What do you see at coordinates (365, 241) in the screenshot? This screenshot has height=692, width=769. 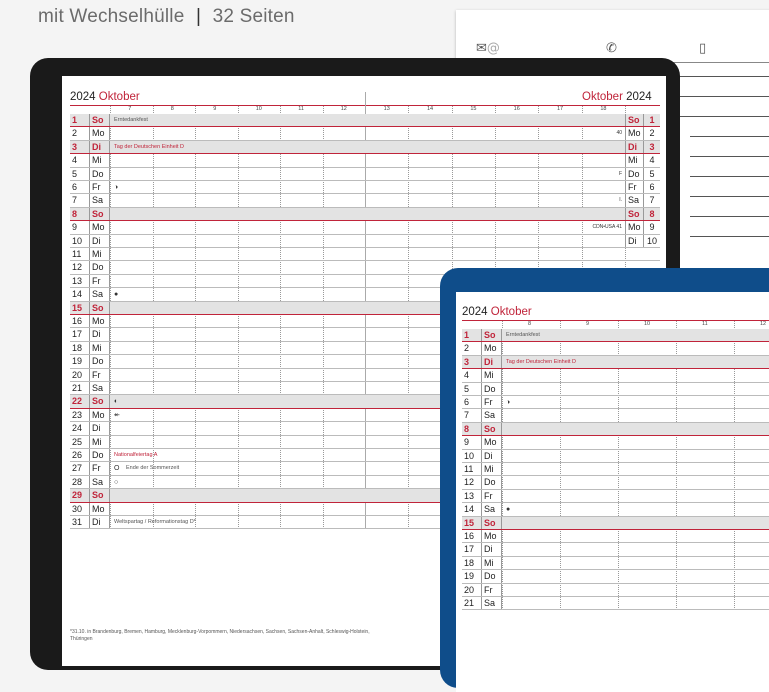 I see `day-row: 10 Di Di 10` at bounding box center [365, 241].